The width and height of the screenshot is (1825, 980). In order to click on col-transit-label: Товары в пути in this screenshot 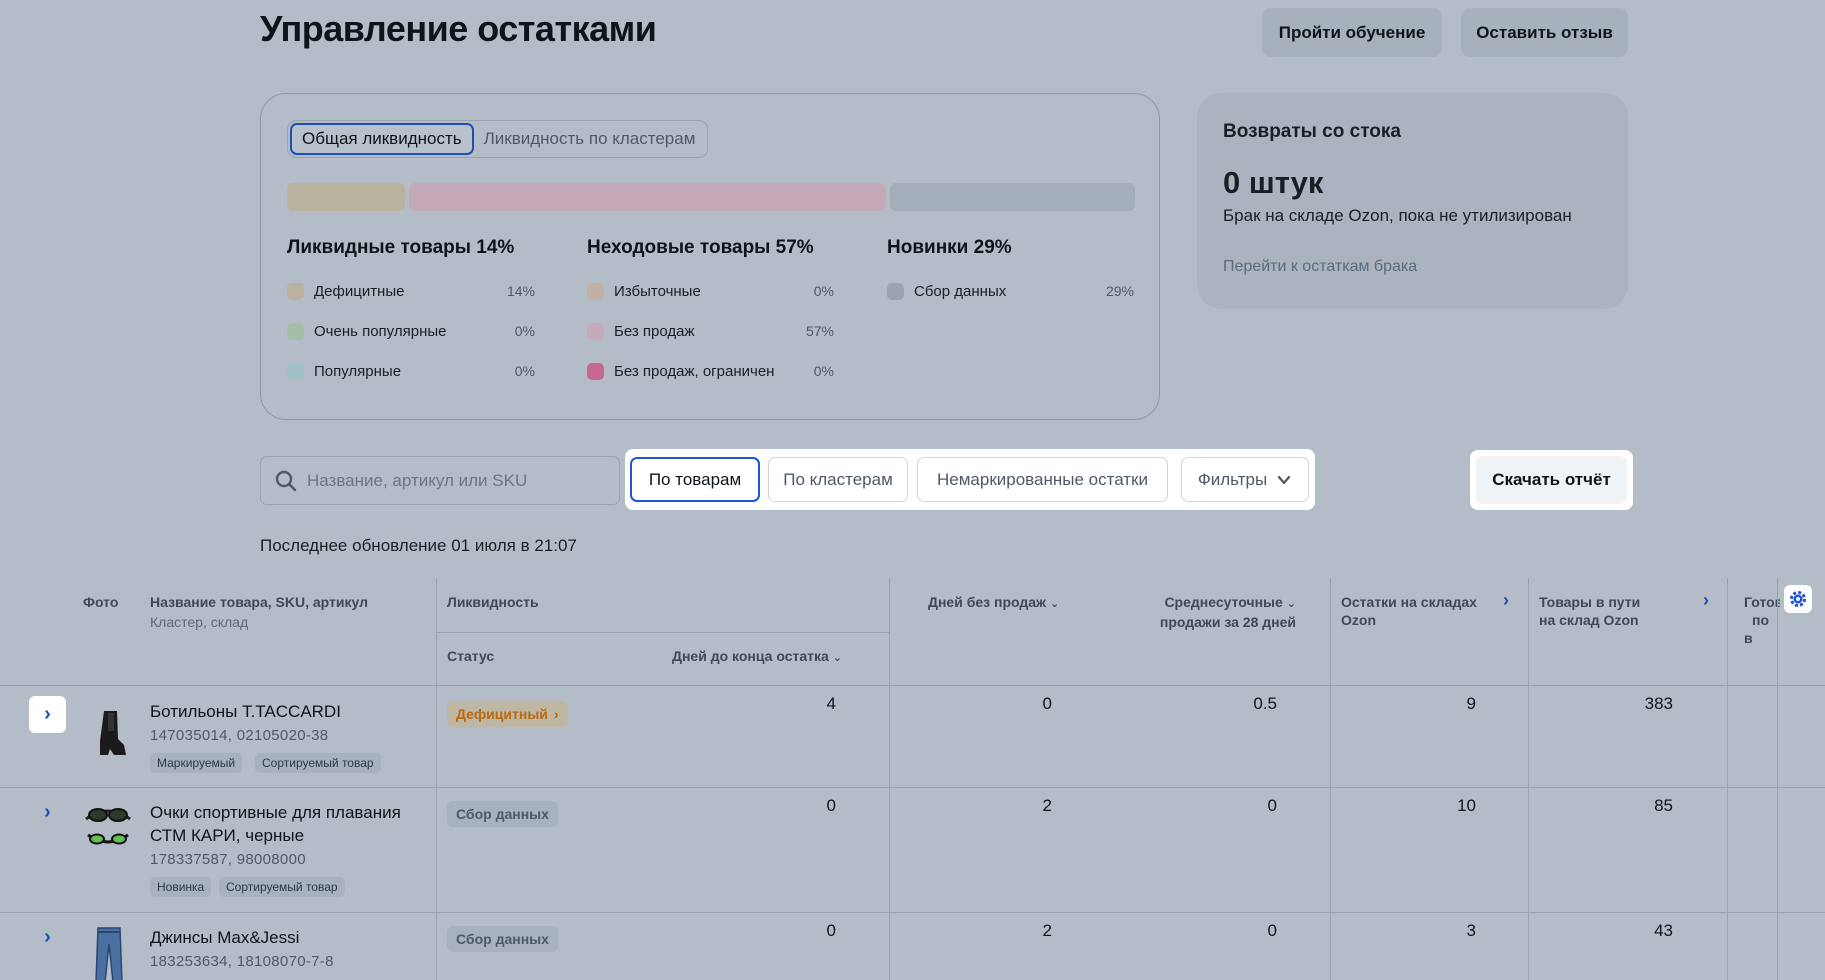, I will do `click(1590, 602)`.